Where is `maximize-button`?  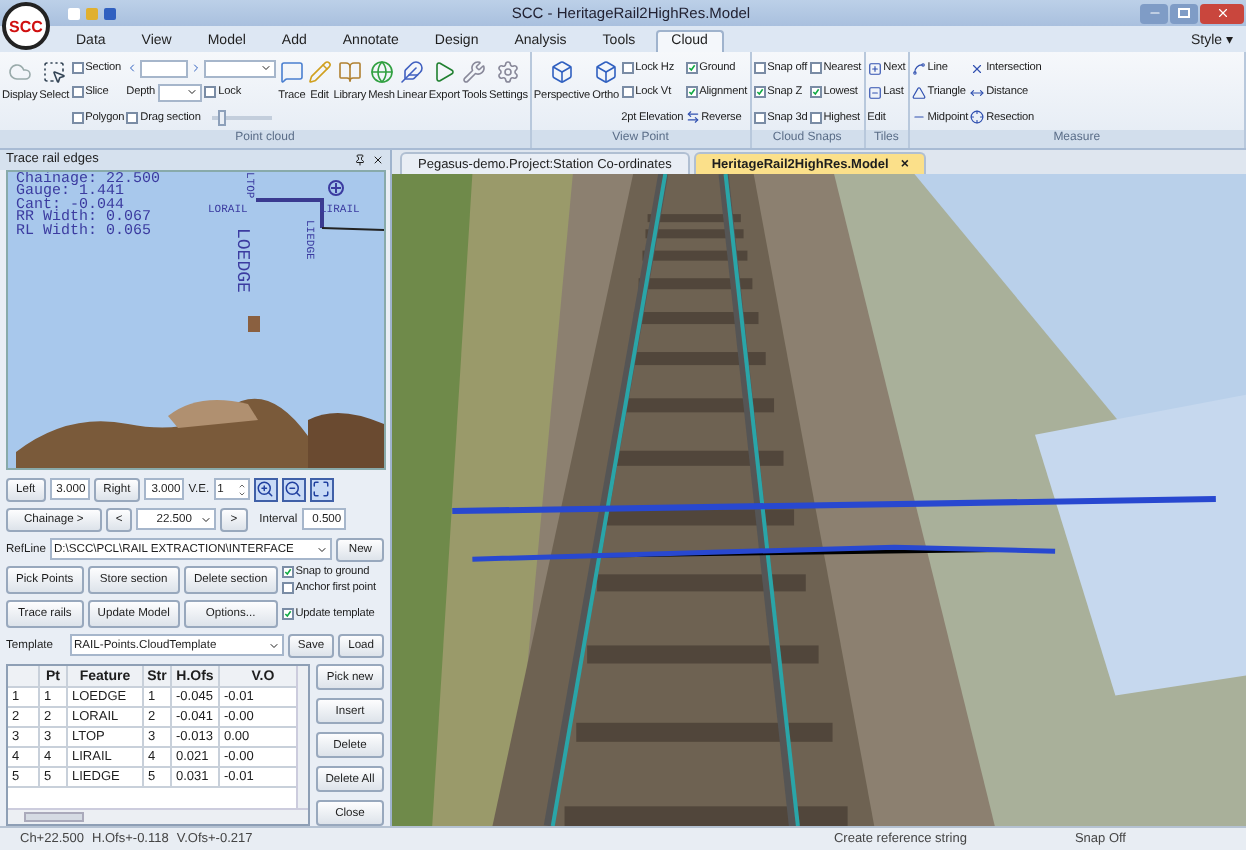 maximize-button is located at coordinates (1184, 13).